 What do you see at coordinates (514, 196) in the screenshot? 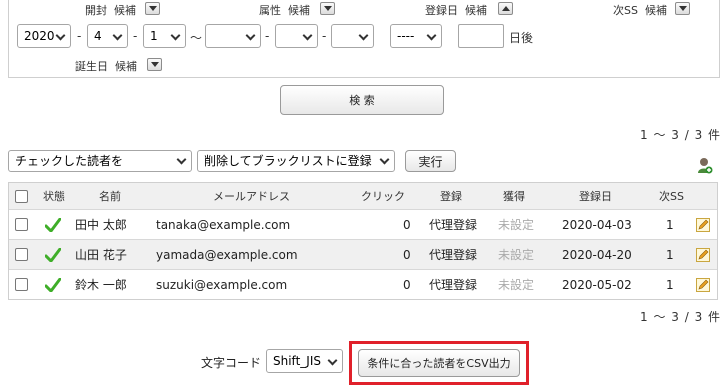
I see `header-acquire: 獲得` at bounding box center [514, 196].